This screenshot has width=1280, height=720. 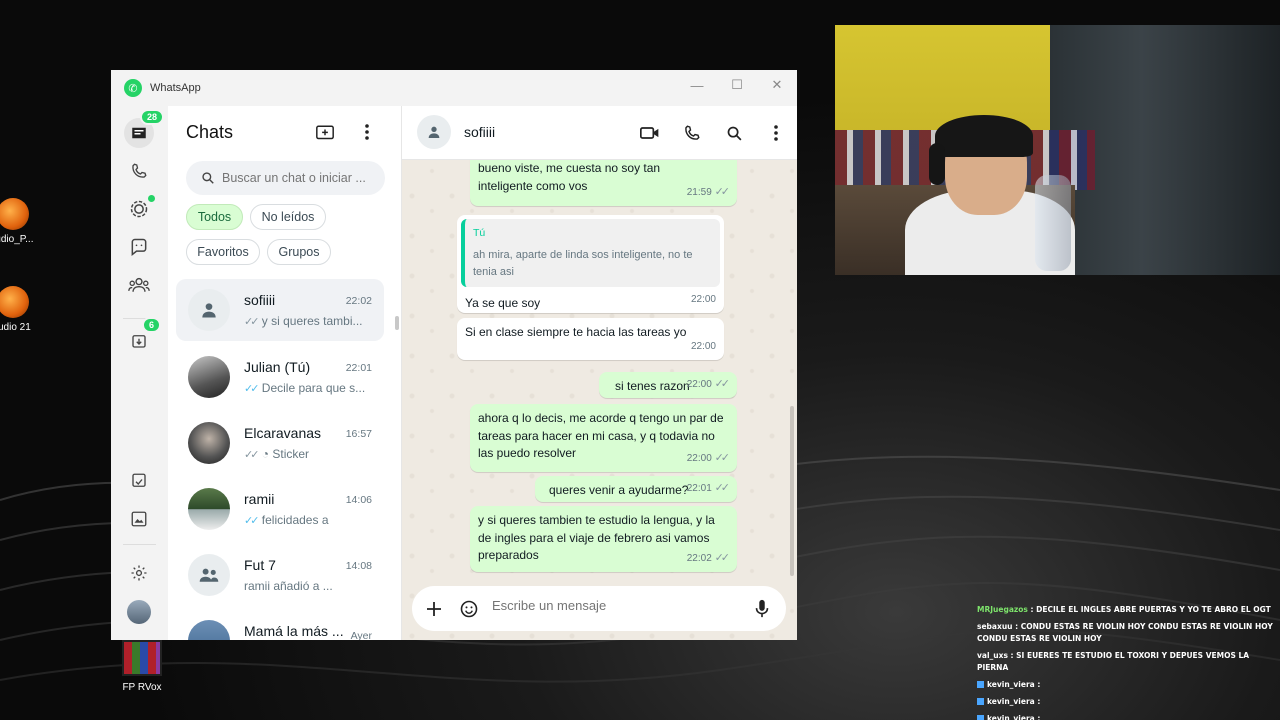 What do you see at coordinates (599, 133) in the screenshot?
I see `conversation-header: sofiiii` at bounding box center [599, 133].